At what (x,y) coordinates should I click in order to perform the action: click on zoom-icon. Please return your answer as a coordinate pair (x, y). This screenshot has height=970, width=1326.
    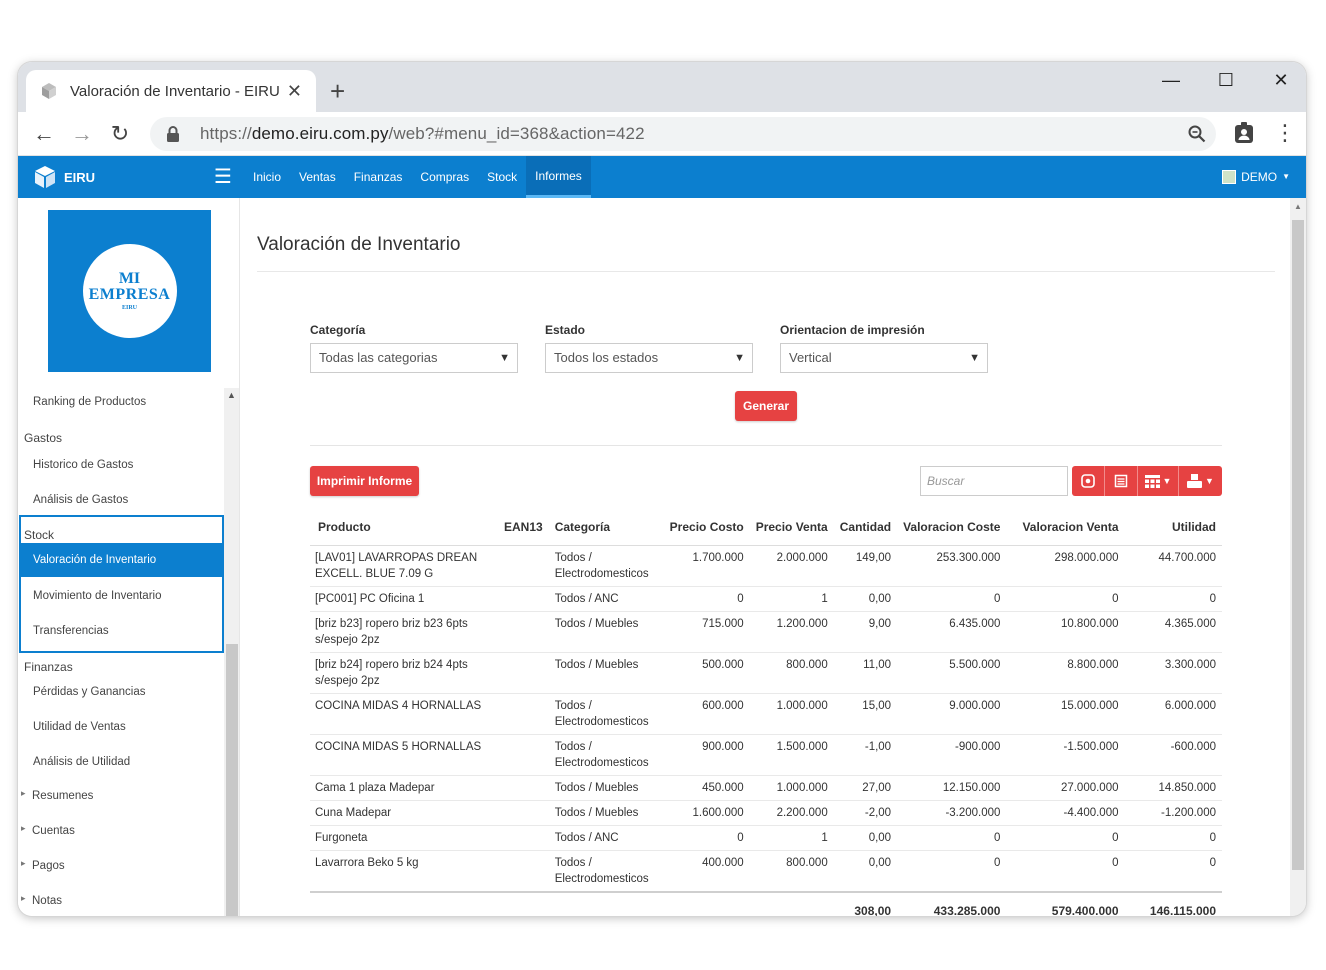
    Looking at the image, I should click on (1197, 134).